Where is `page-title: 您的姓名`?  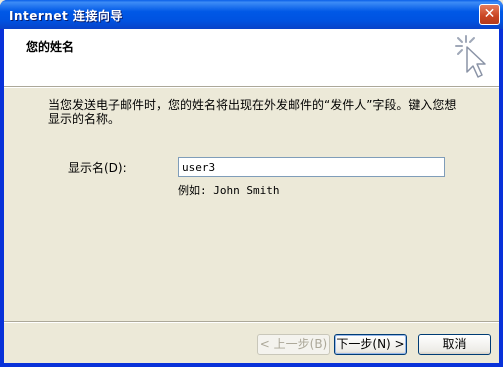
page-title: 您的姓名 is located at coordinates (50, 47).